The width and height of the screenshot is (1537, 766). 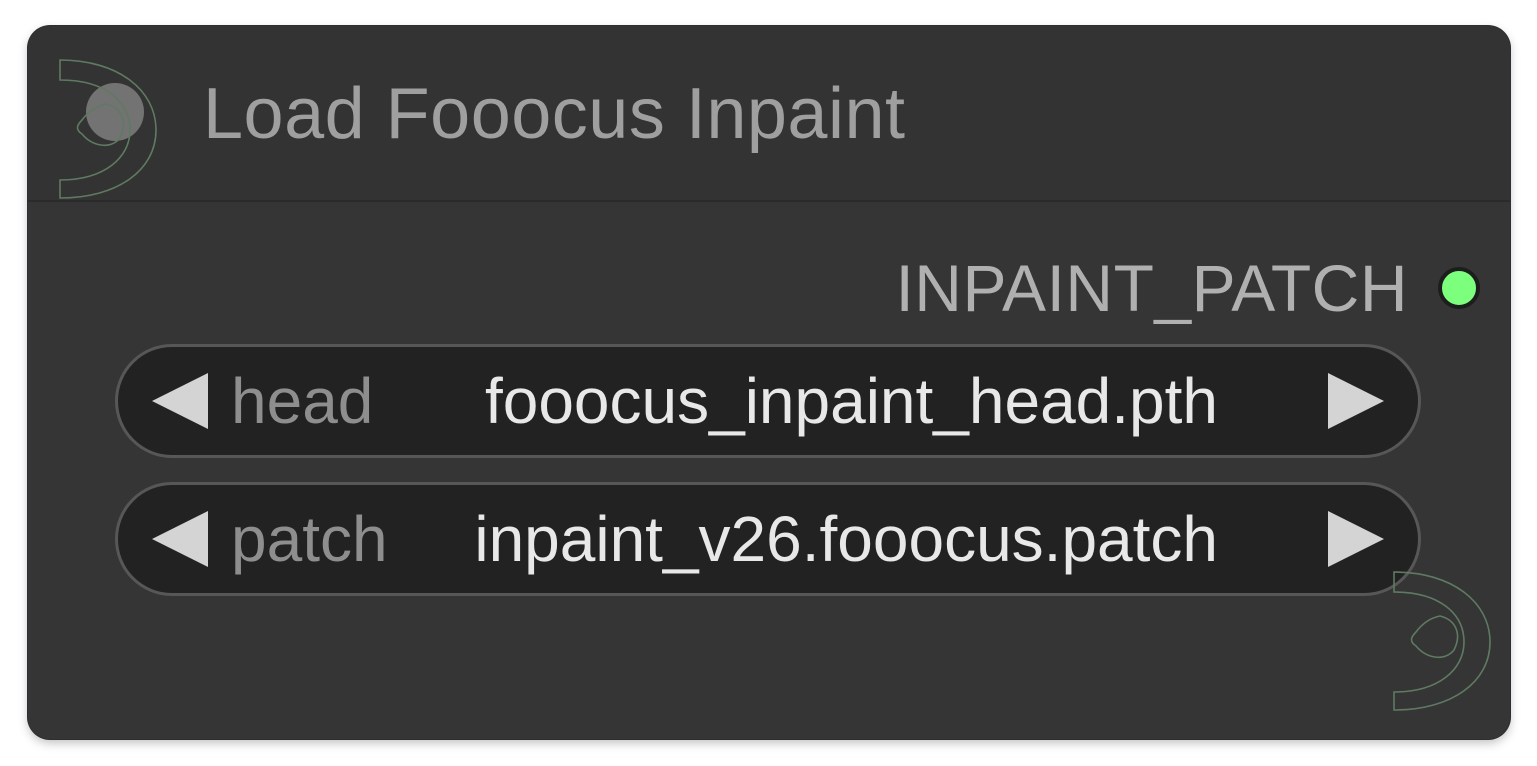 What do you see at coordinates (846, 539) in the screenshot?
I see `widget-value: inpaint_v26.fooocus.patch` at bounding box center [846, 539].